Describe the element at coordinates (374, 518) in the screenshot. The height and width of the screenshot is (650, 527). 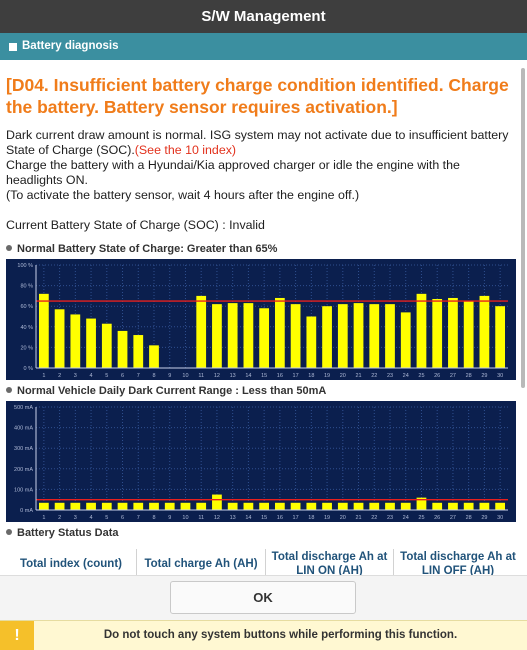
I see `x-tick-label: 22` at that location.